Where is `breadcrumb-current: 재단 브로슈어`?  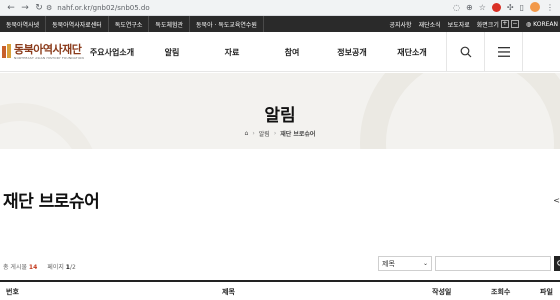
breadcrumb-current: 재단 브로슈어 is located at coordinates (298, 134).